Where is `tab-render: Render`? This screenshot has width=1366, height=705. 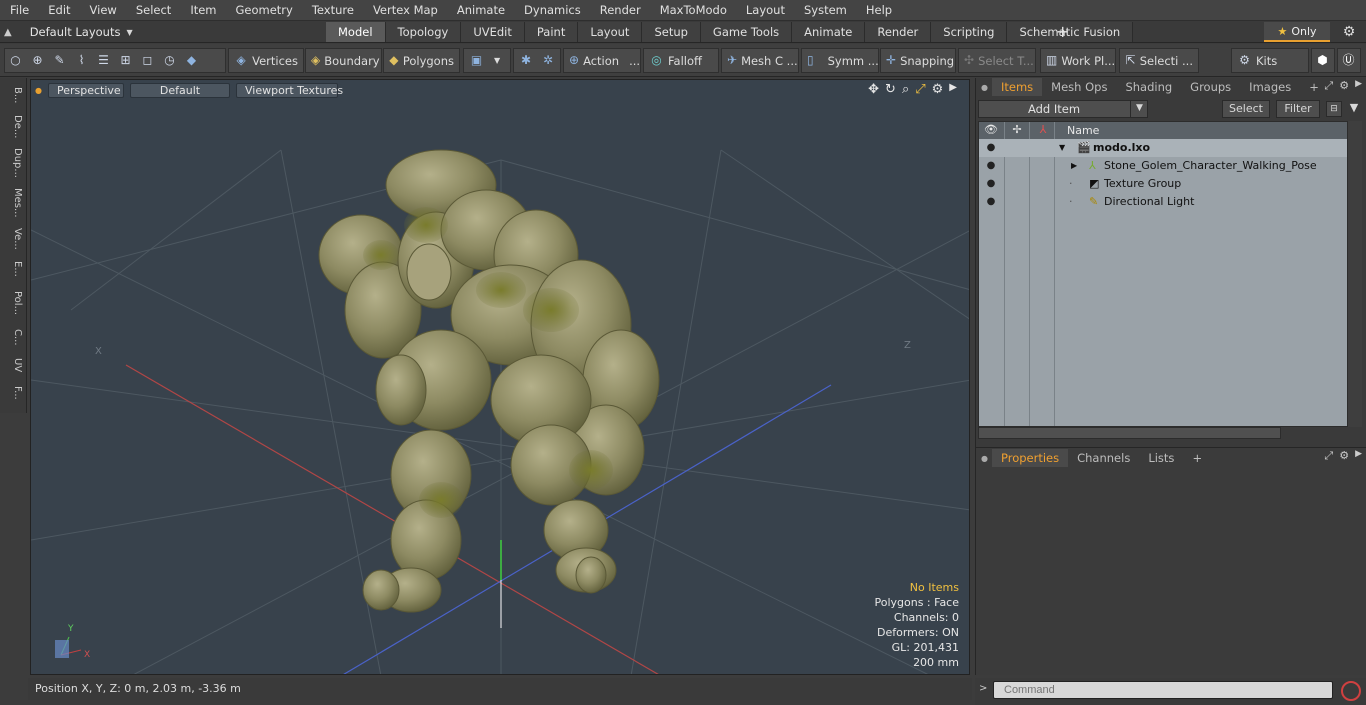 tab-render: Render is located at coordinates (898, 32).